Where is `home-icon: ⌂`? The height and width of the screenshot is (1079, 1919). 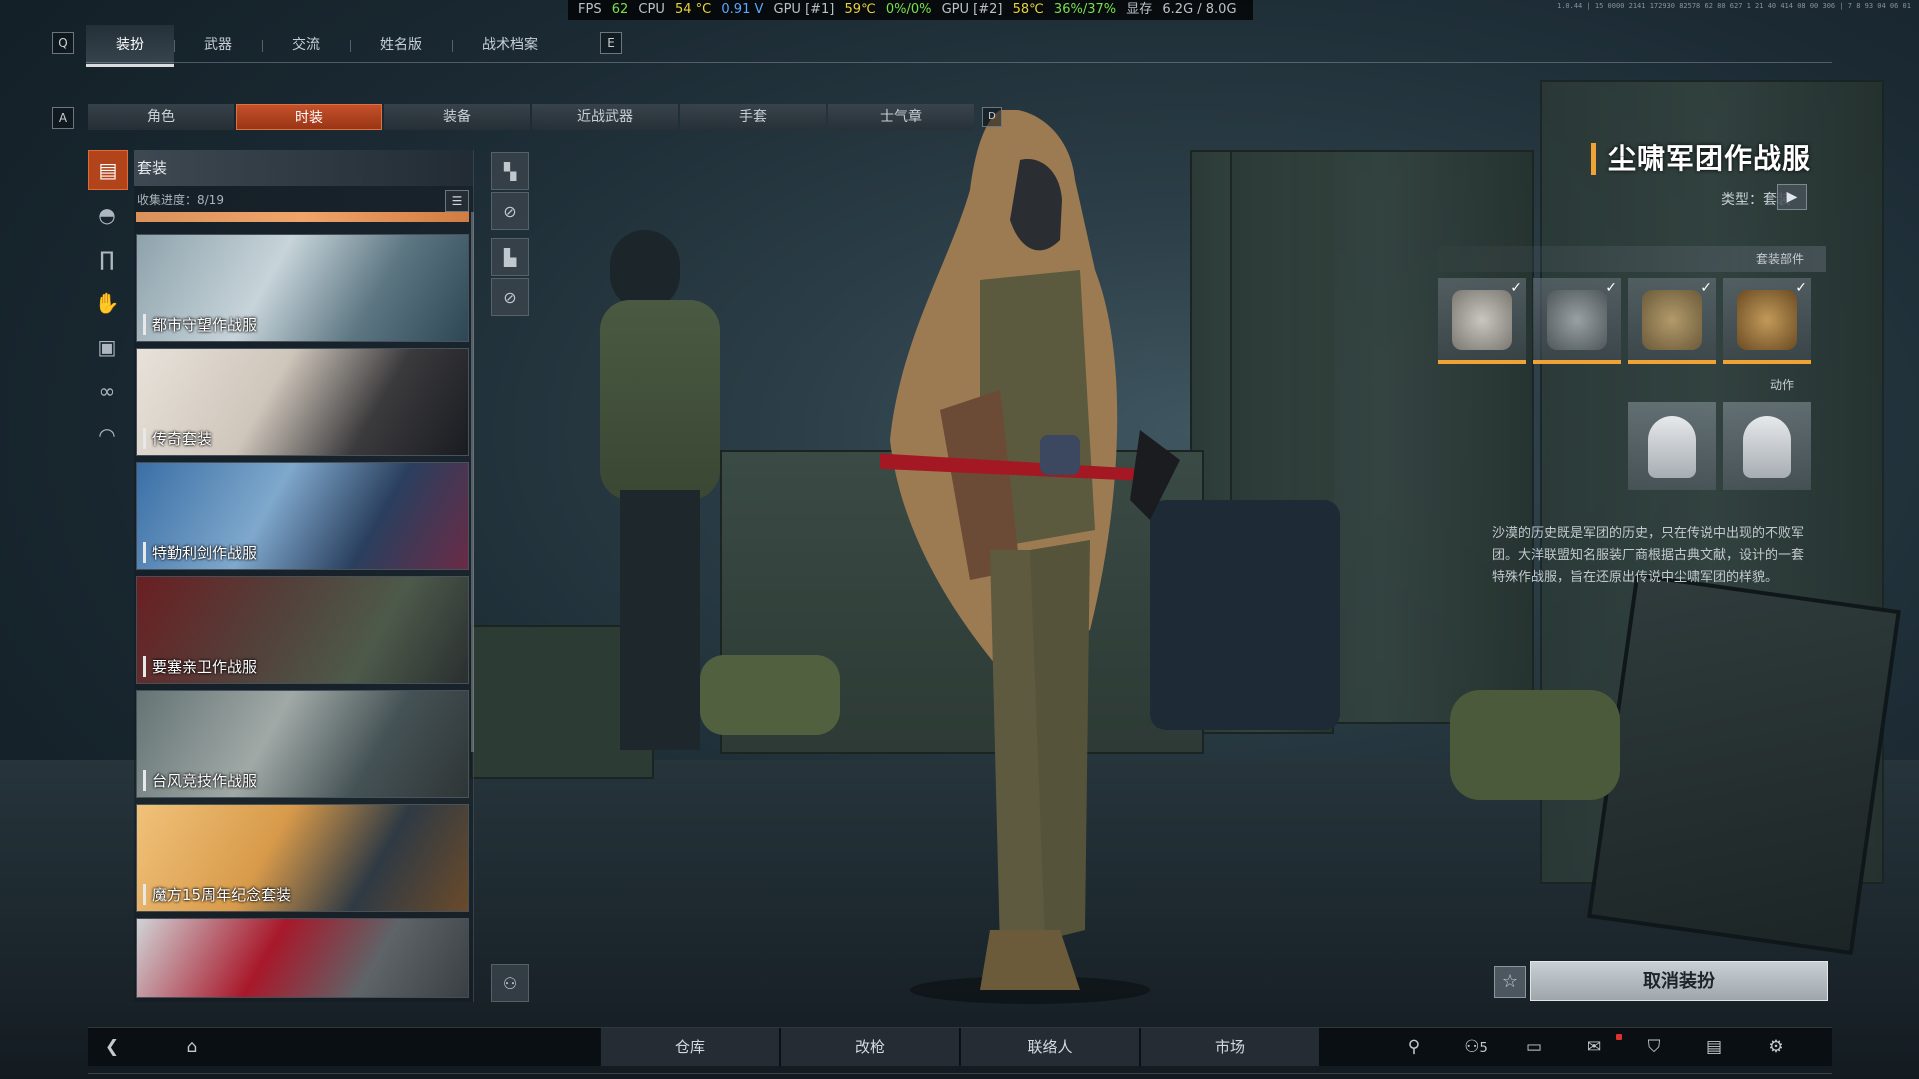 home-icon: ⌂ is located at coordinates (192, 1047).